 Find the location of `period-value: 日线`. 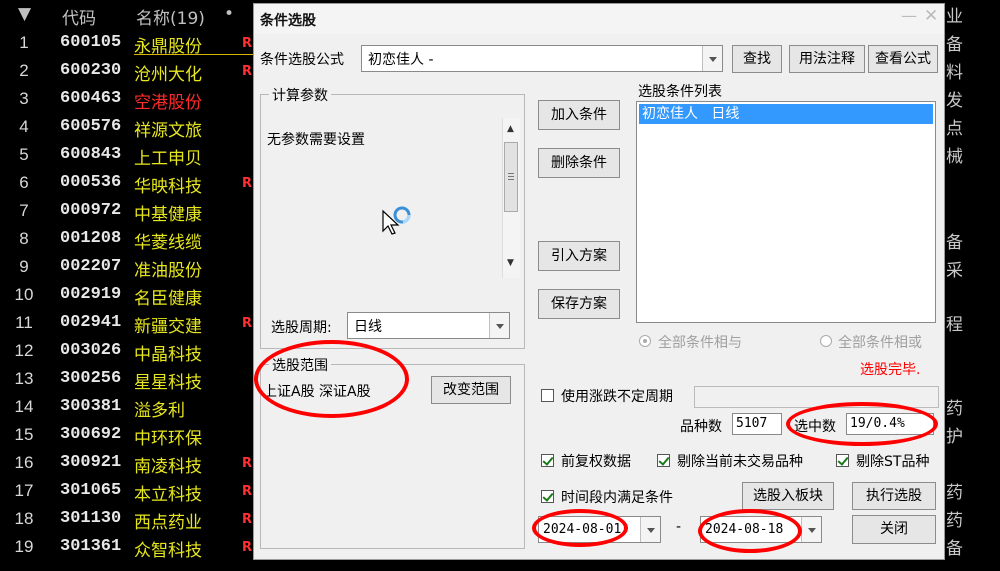

period-value: 日线 is located at coordinates (368, 327).